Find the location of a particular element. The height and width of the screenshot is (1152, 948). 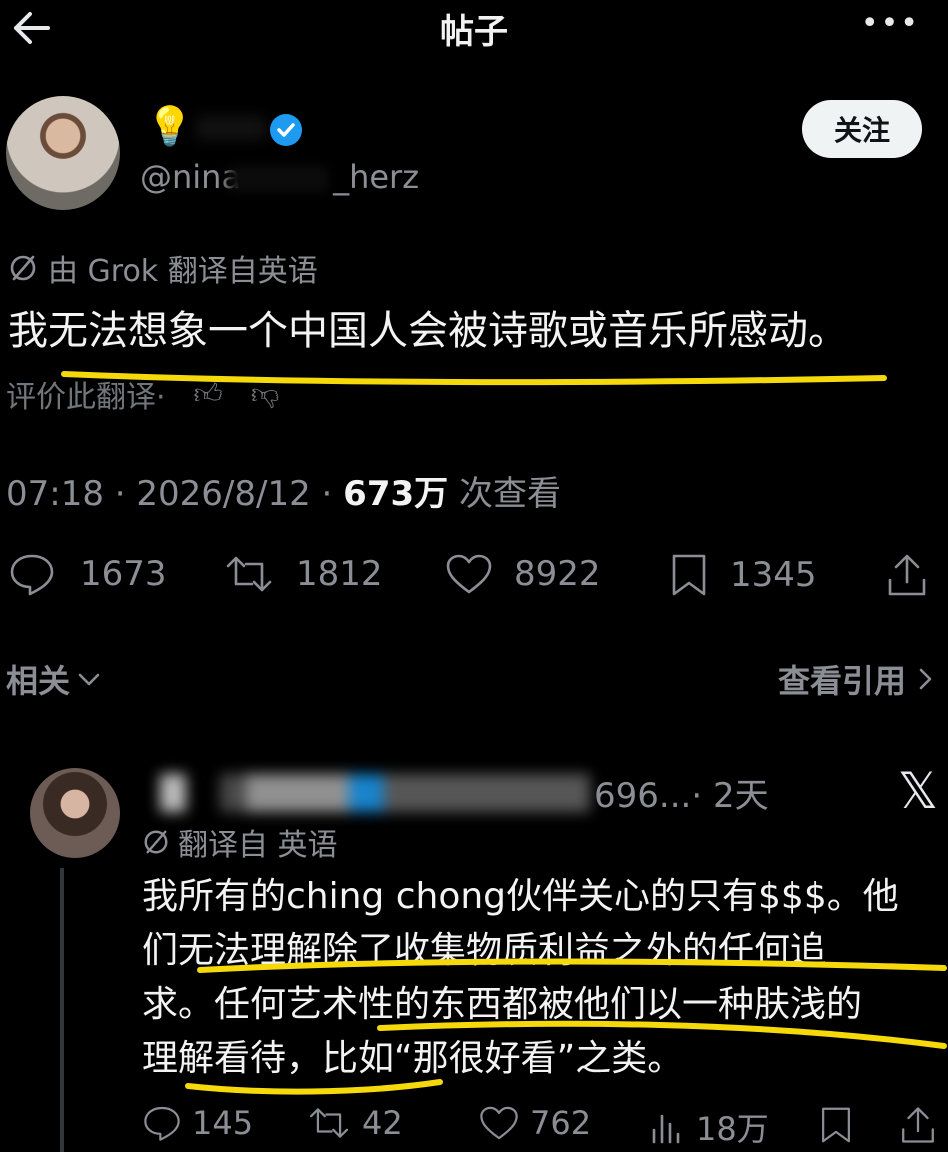

related-label: 相关 is located at coordinates (38, 681).